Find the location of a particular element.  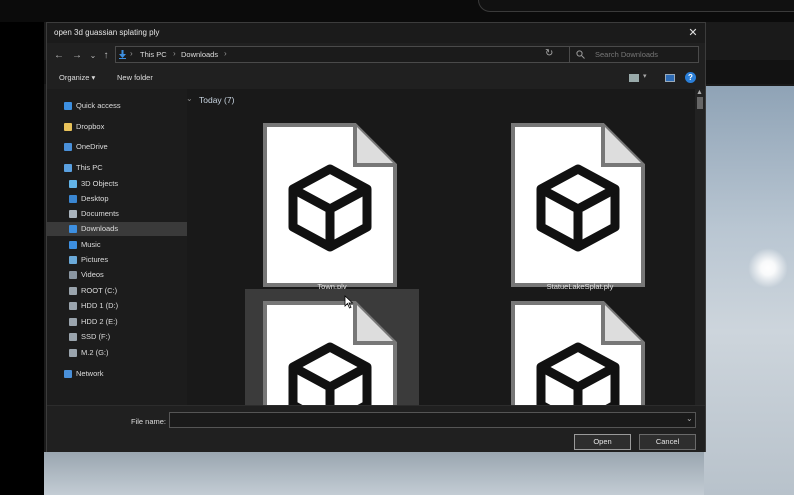

sidebar-item-label: Videos is located at coordinates (92, 274).